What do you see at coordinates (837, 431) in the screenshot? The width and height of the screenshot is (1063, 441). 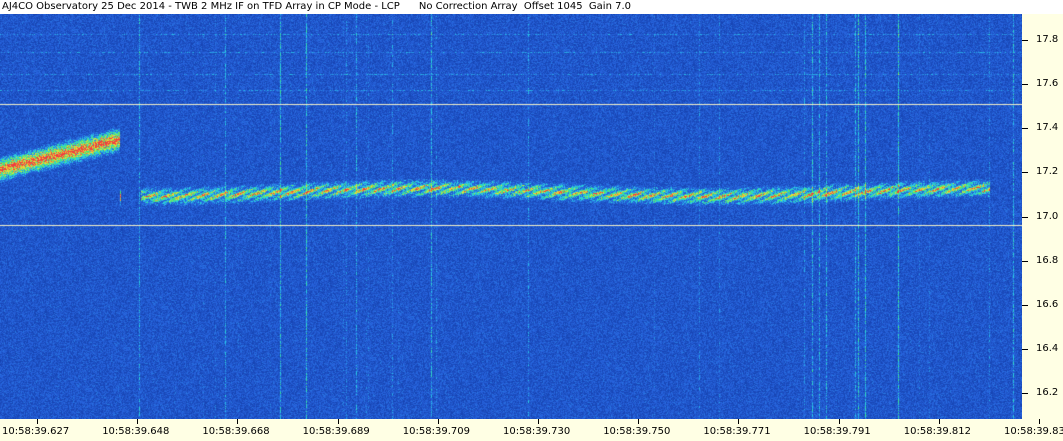 I see `x-tick-label: 10:58:39.791` at bounding box center [837, 431].